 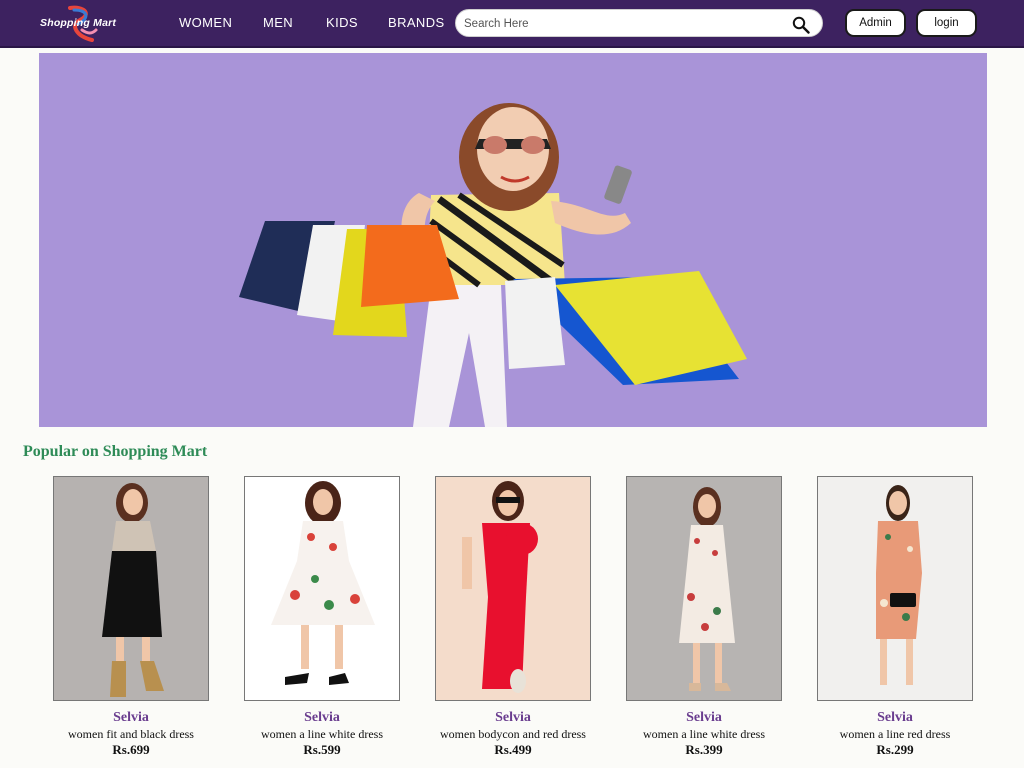 What do you see at coordinates (131, 749) in the screenshot?
I see `product-price: Rs.699` at bounding box center [131, 749].